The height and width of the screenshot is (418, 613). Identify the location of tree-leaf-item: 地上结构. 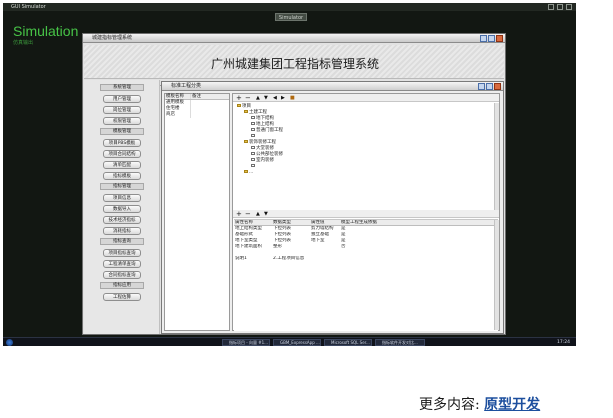
(262, 124).